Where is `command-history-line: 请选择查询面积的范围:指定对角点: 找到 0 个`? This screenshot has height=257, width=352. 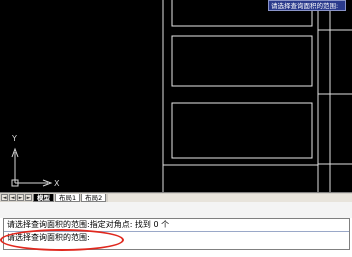
command-history-line: 请选择查询面积的范围:指定对角点: 找到 0 个 is located at coordinates (176, 225).